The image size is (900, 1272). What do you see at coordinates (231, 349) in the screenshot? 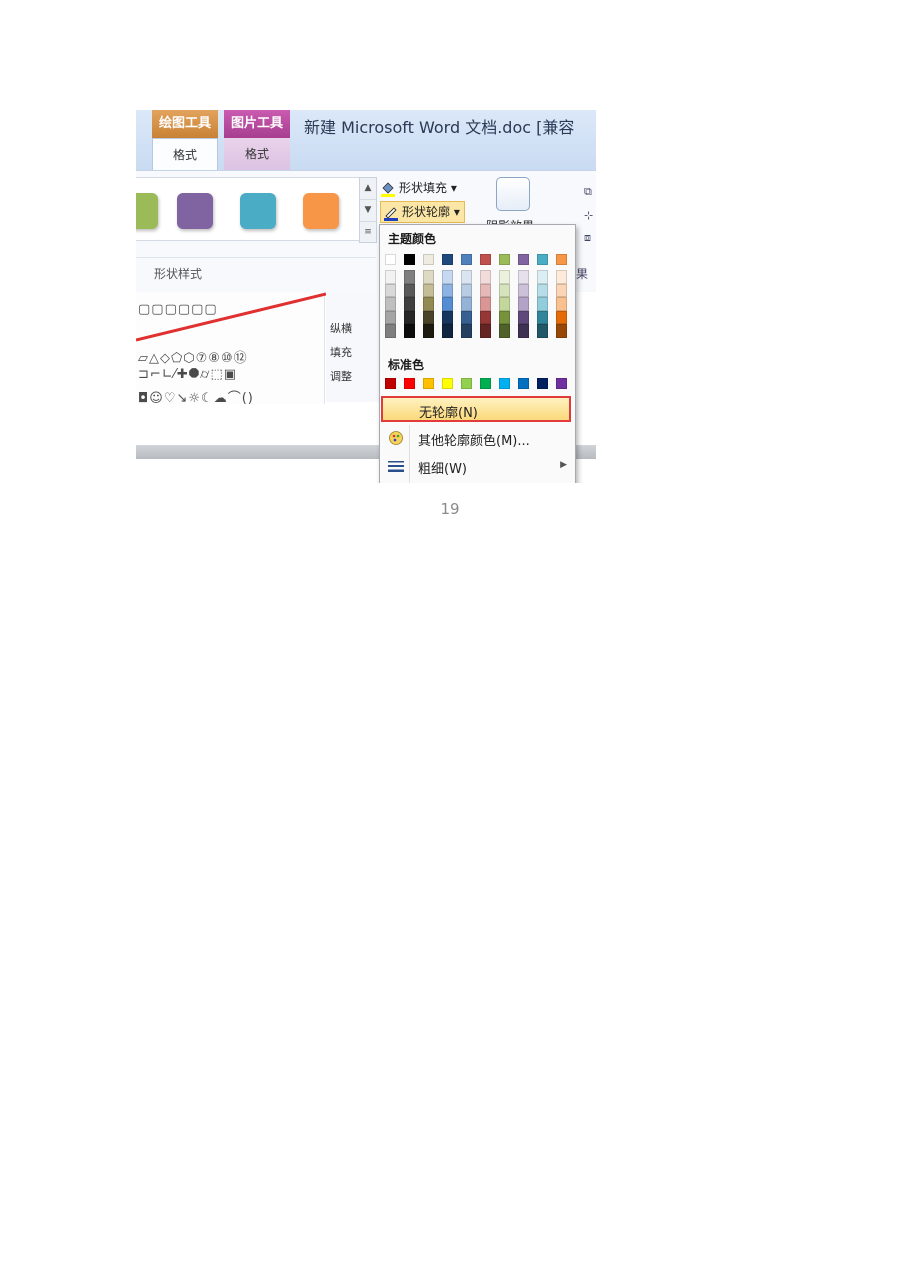
I see `shape-gallery: ▢▢▢▢▢▢ ▱△◇⬠⬡⑦⑧⑩⑫ ⊐⌐∟⁄✚⯃⌭⬚▣ ◘☺♡↘☼☾☁⌒()` at bounding box center [231, 349].